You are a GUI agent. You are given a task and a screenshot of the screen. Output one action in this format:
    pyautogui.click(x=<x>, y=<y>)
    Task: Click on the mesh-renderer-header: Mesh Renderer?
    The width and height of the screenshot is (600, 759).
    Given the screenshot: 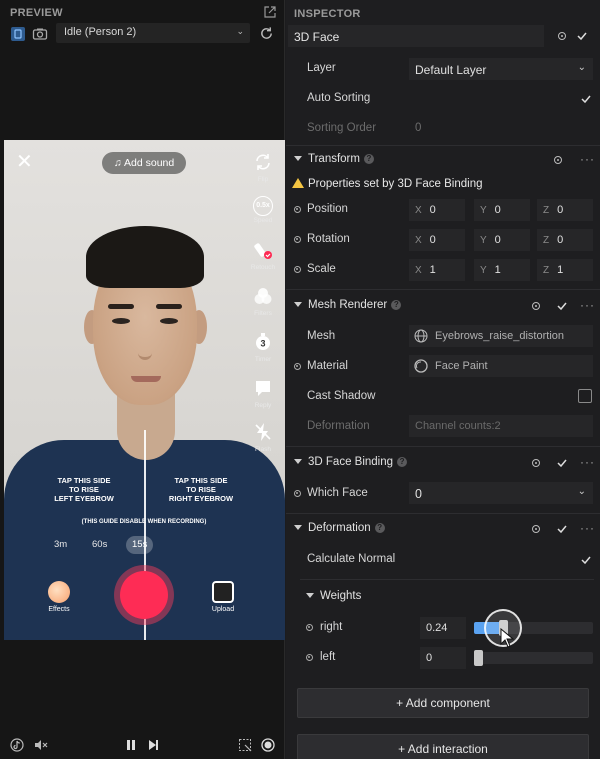 What is the action you would take?
    pyautogui.click(x=348, y=305)
    